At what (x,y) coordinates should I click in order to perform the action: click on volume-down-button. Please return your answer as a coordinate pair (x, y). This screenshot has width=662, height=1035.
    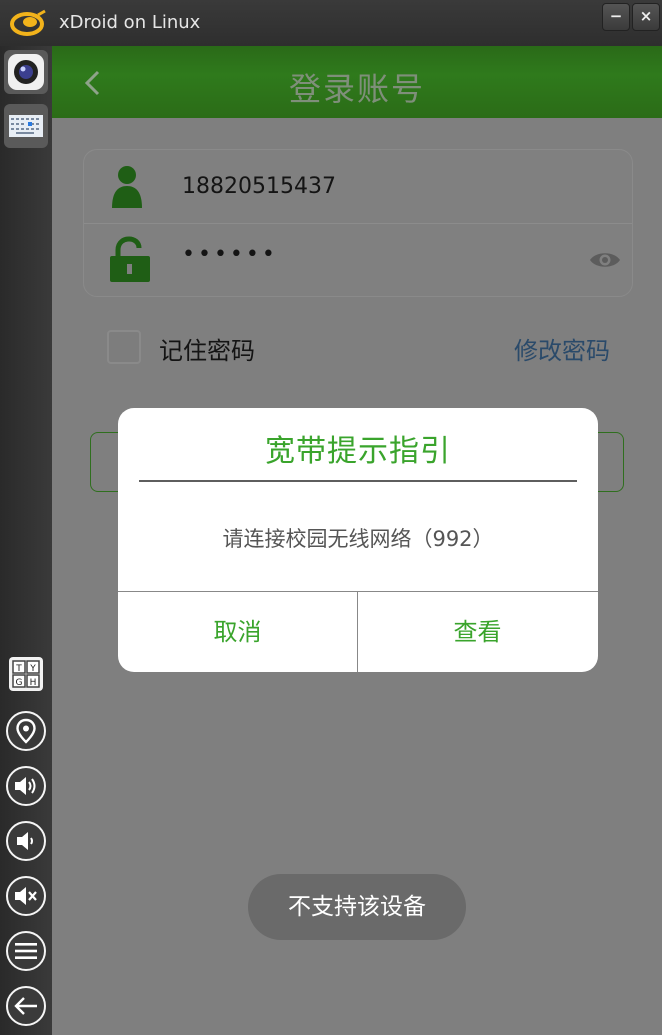
    Looking at the image, I should click on (26, 841).